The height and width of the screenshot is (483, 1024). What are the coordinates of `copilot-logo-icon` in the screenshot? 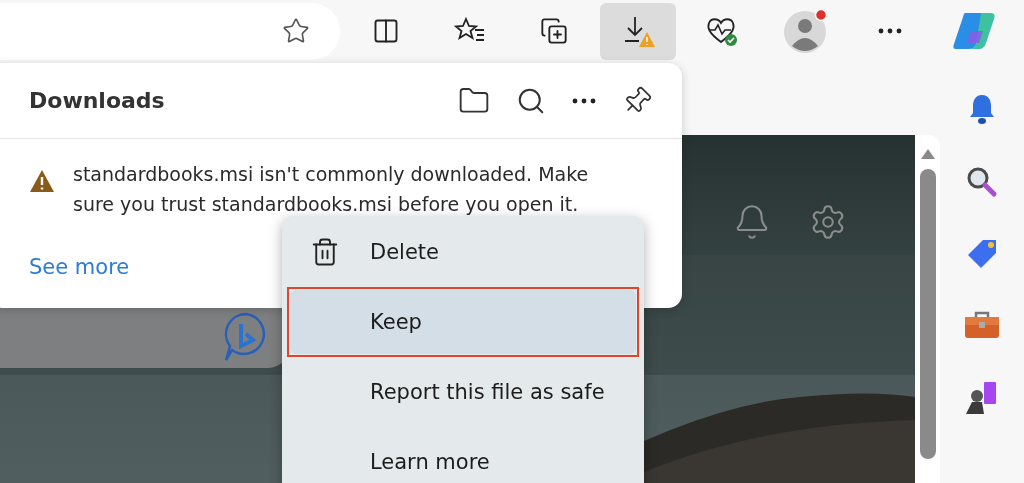 It's located at (974, 31).